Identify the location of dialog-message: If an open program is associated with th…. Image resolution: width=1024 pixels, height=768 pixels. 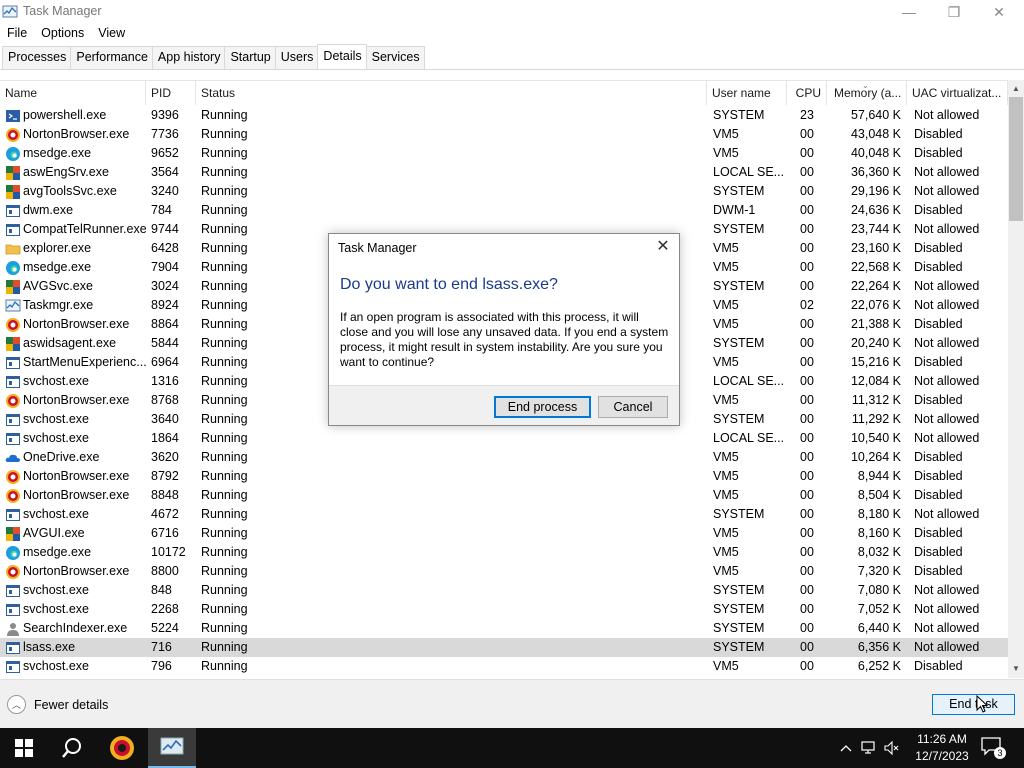
(504, 339).